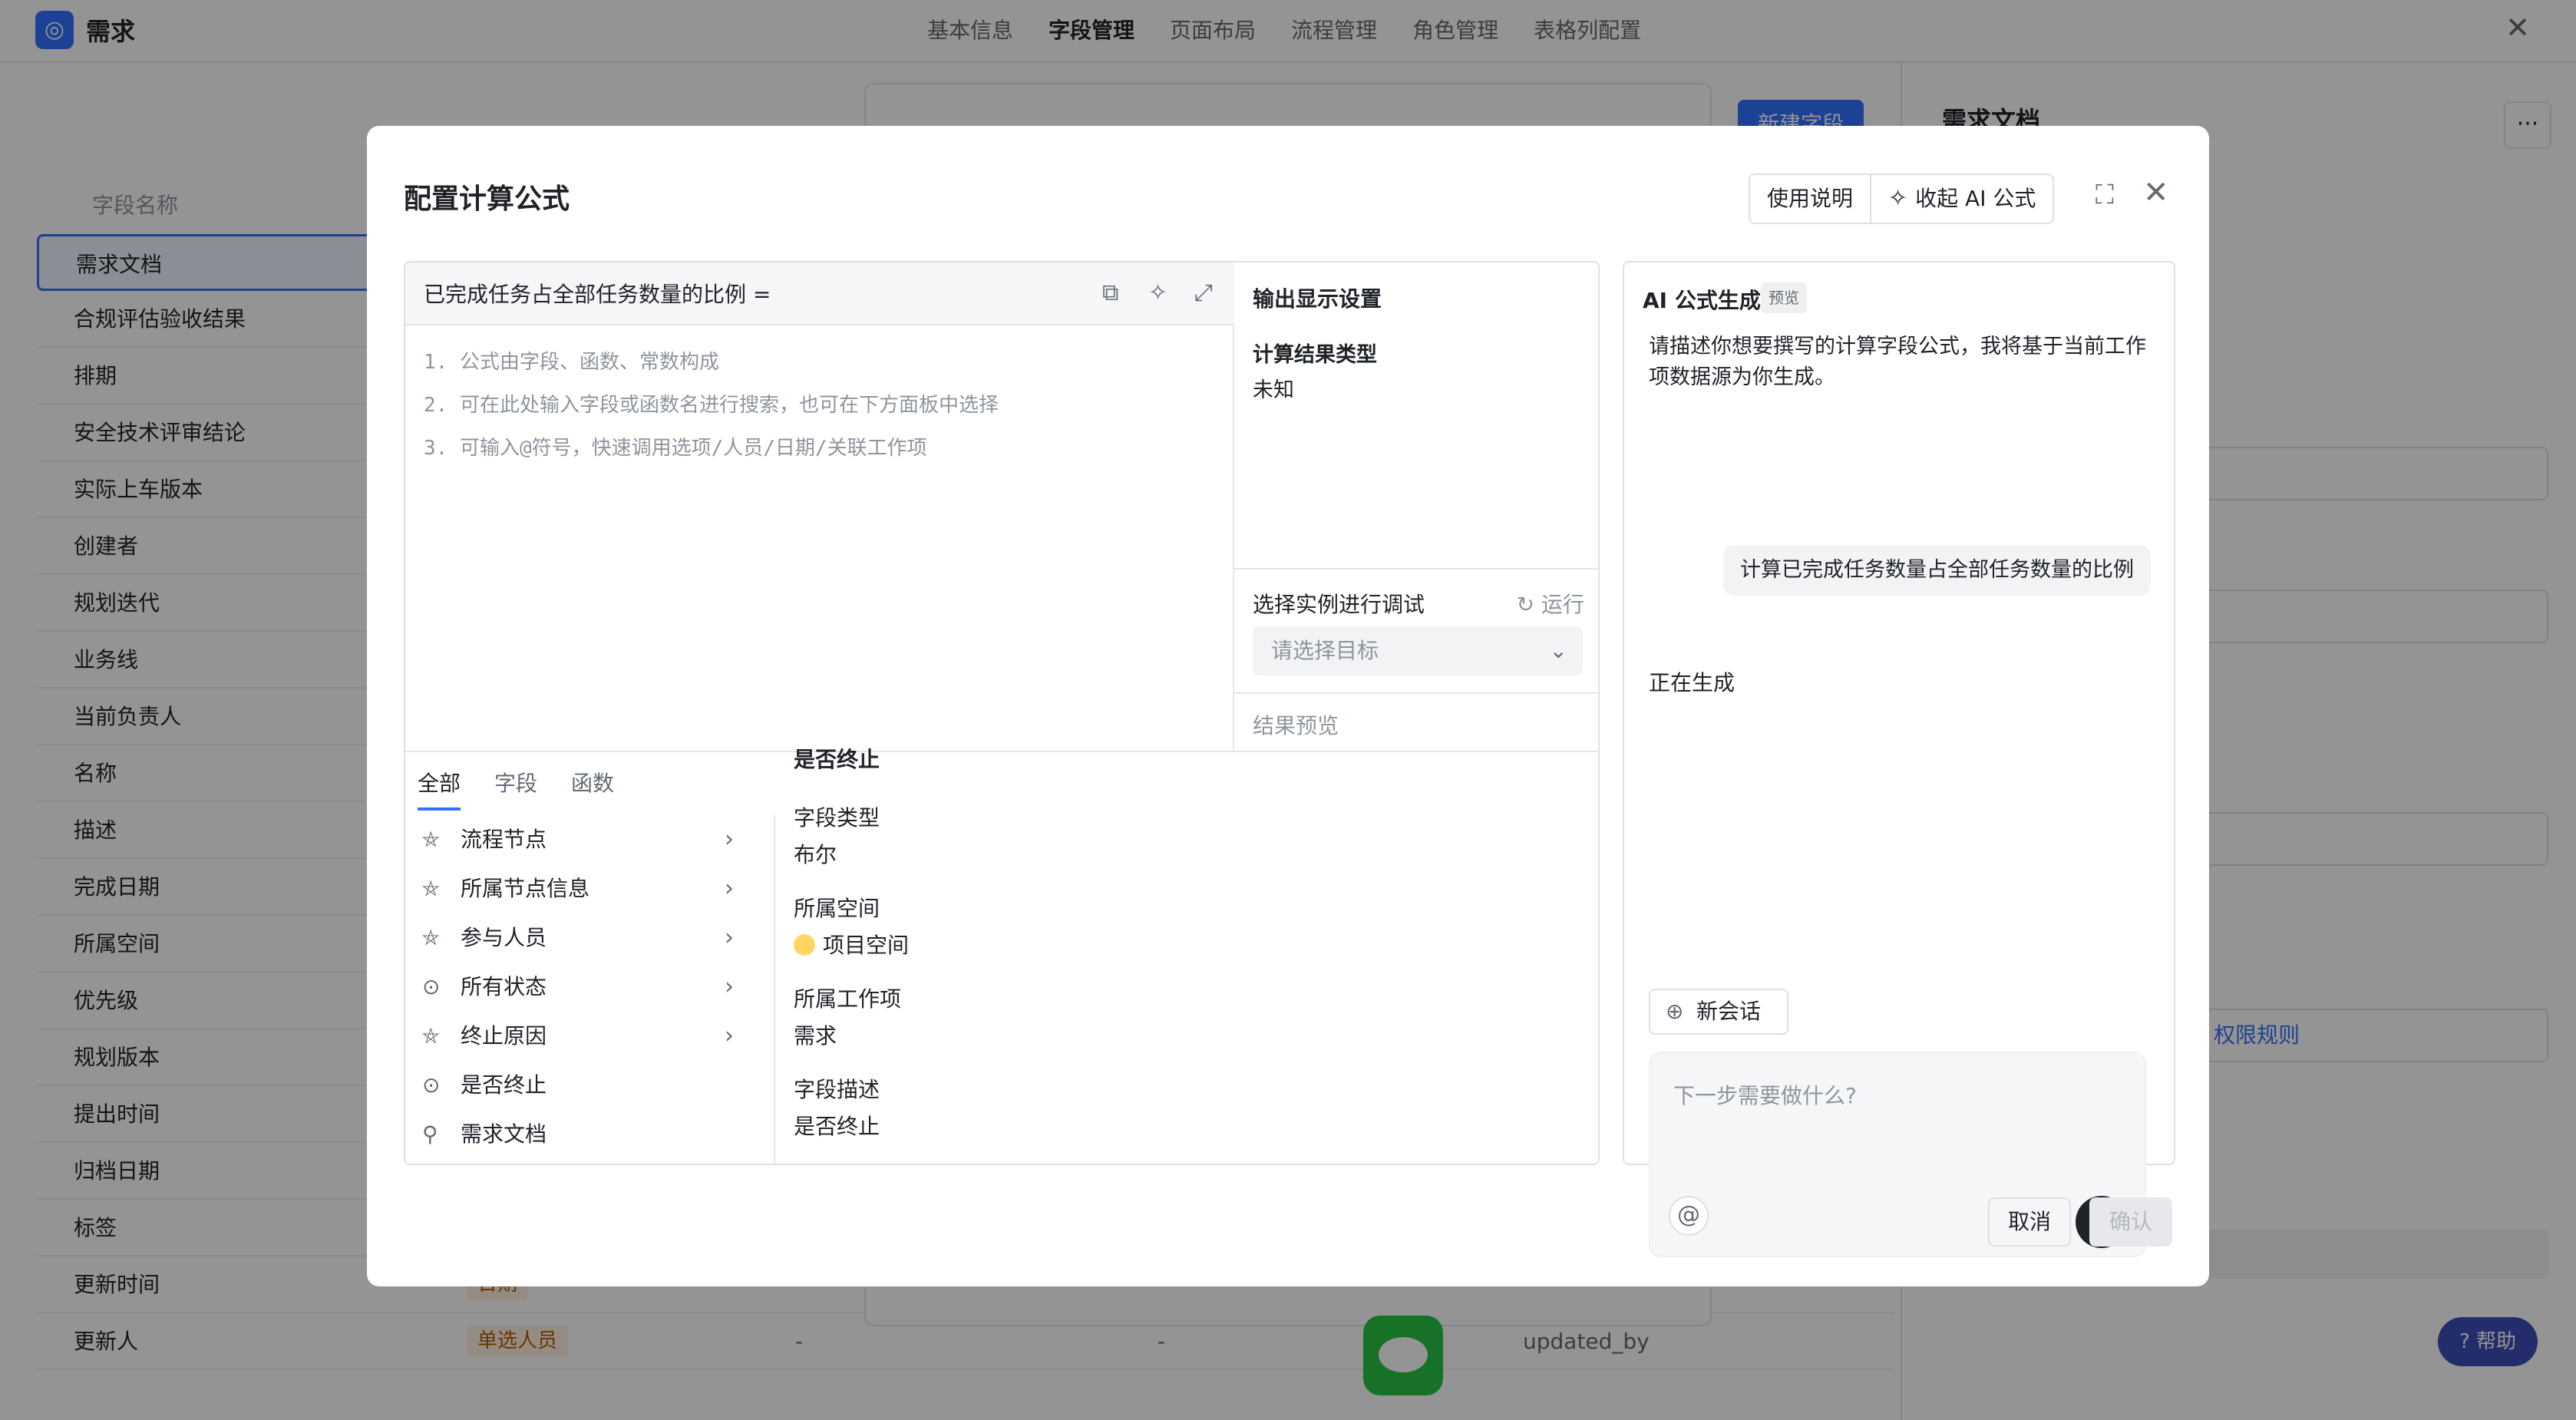 The image size is (2576, 1420). I want to click on field-desc-label: 字段描述, so click(837, 1090).